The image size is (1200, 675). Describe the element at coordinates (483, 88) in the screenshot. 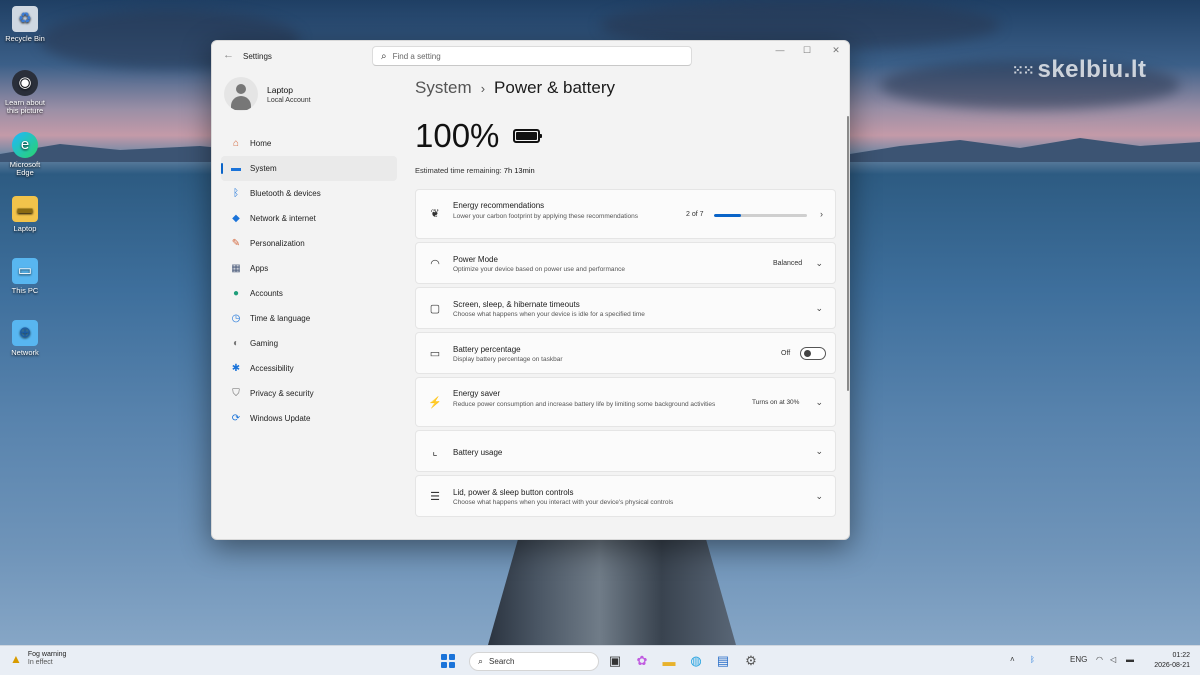

I see `breadcrumb-chevron-icon: ›` at that location.